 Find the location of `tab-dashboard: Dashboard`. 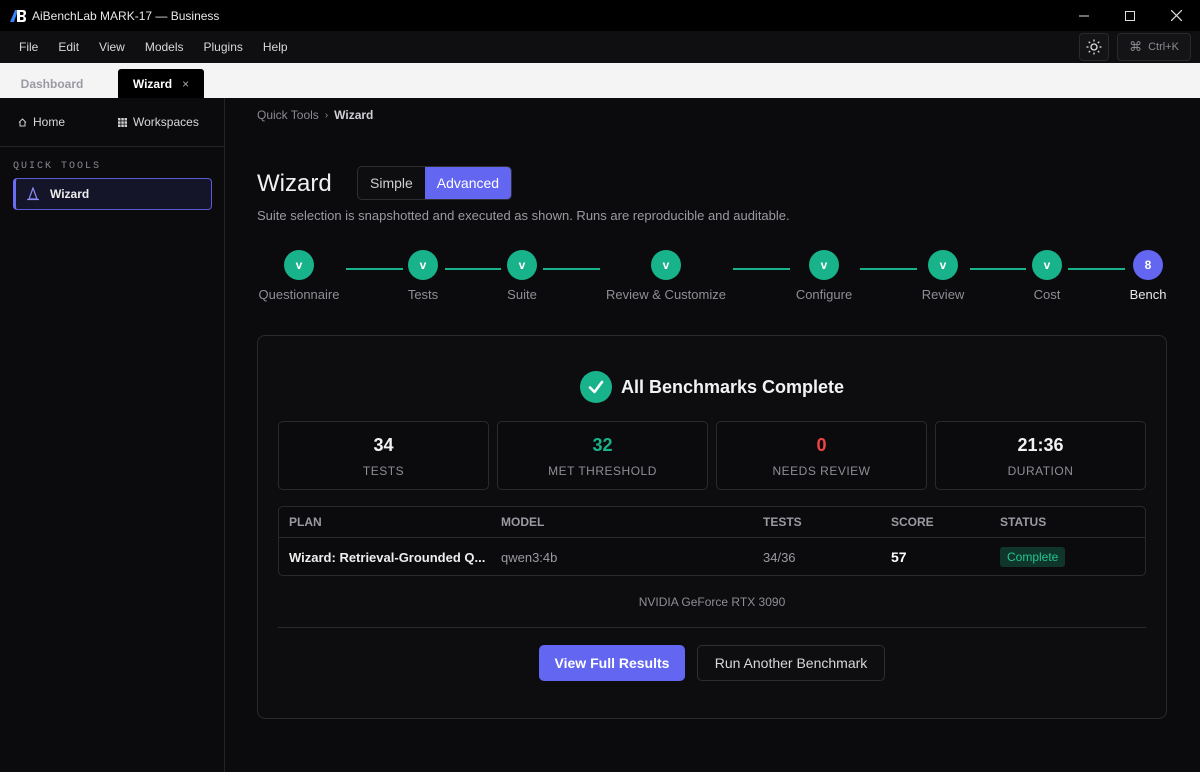

tab-dashboard: Dashboard is located at coordinates (52, 83).